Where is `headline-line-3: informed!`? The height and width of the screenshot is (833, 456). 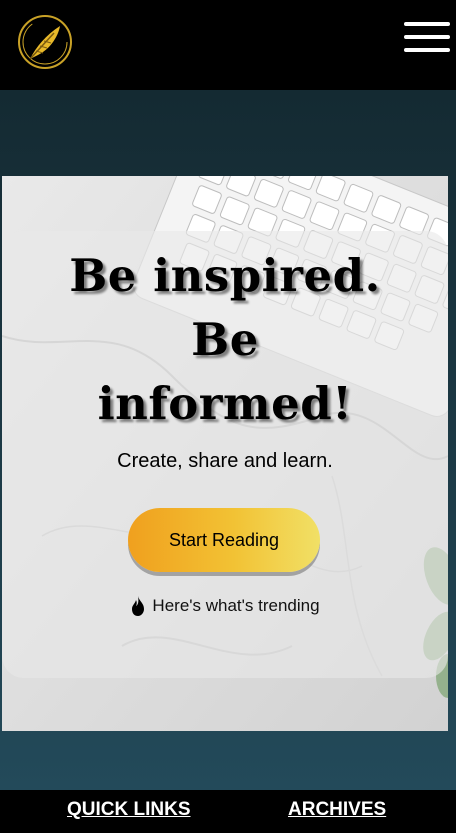
headline-line-3: informed! is located at coordinates (225, 403).